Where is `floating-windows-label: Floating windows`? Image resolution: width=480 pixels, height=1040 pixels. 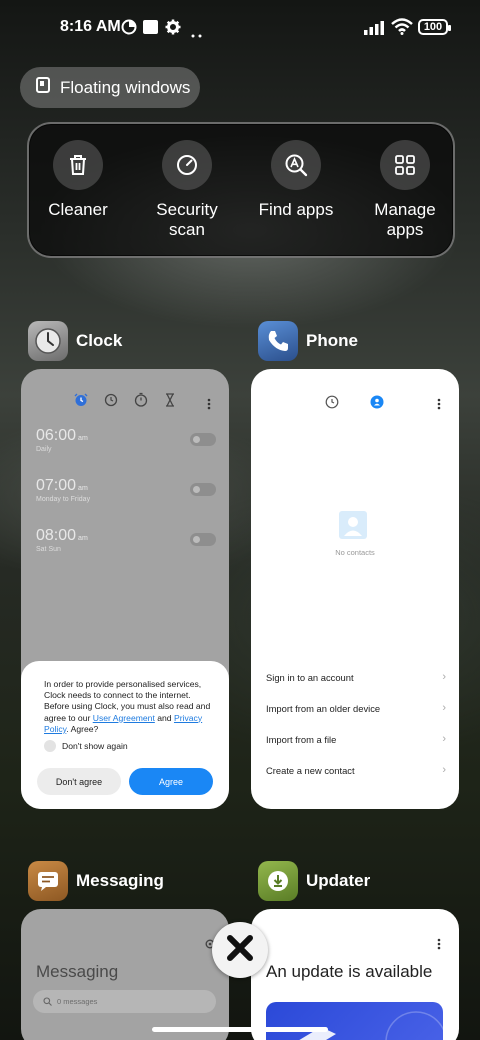 floating-windows-label: Floating windows is located at coordinates (125, 87).